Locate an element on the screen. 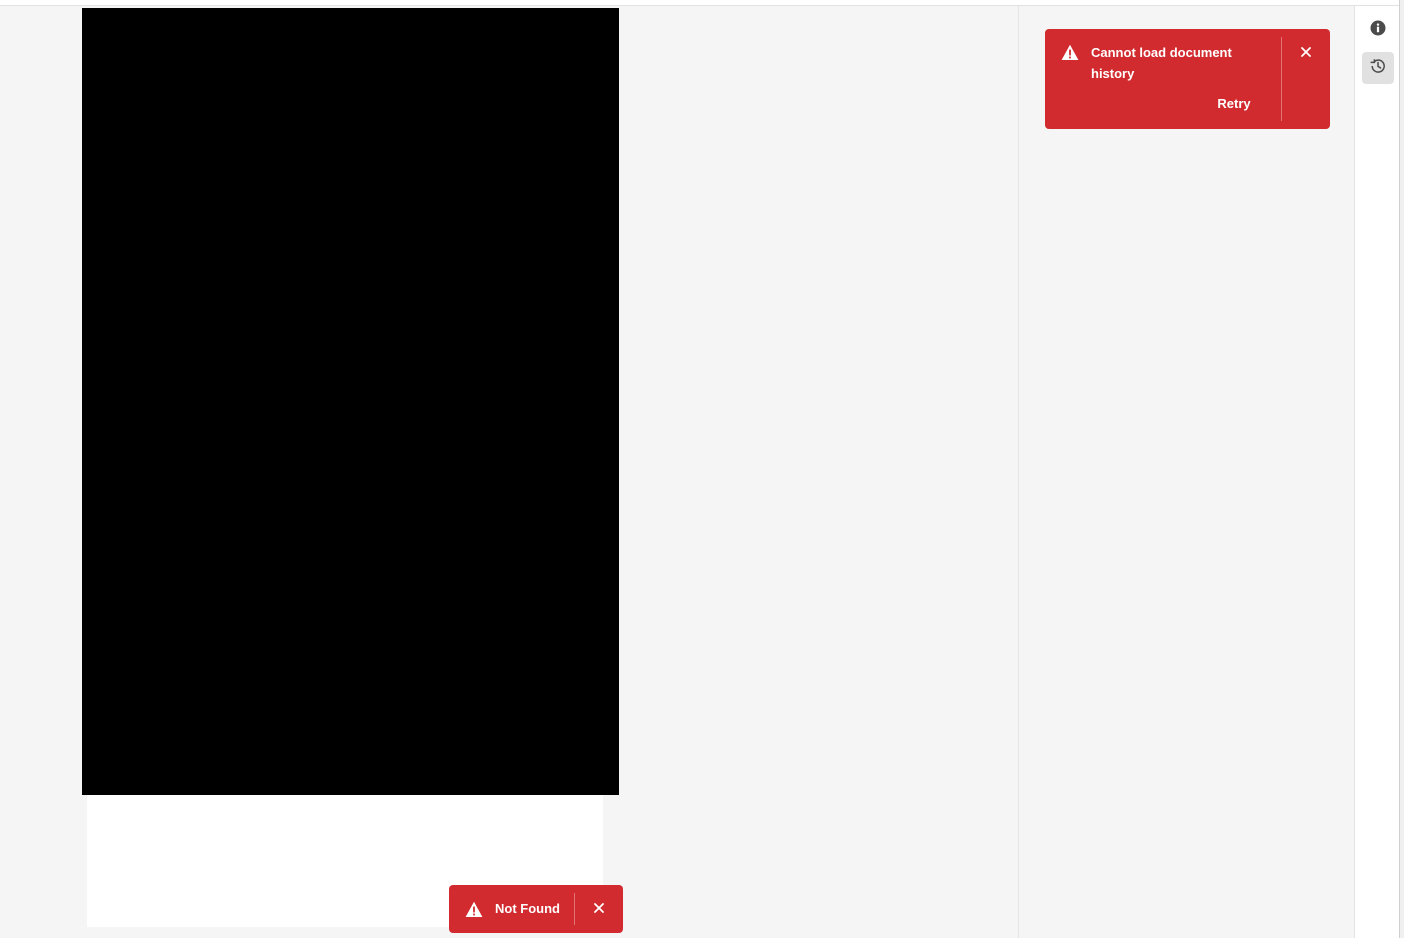 This screenshot has width=1404, height=938. not-found-toast: Not Found is located at coordinates (536, 909).